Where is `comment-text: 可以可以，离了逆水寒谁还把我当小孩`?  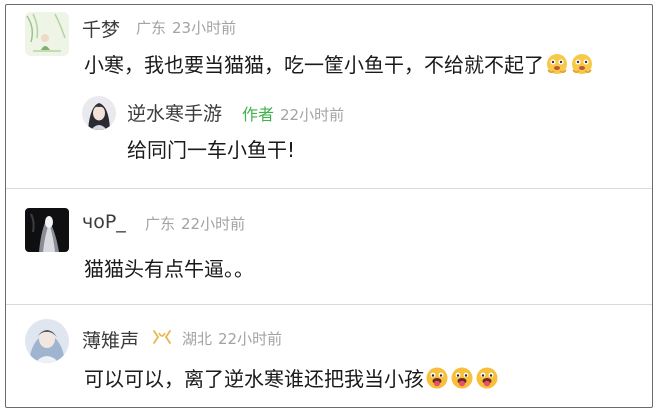
comment-text: 可以可以，离了逆水寒谁还把我当小孩 is located at coordinates (291, 377).